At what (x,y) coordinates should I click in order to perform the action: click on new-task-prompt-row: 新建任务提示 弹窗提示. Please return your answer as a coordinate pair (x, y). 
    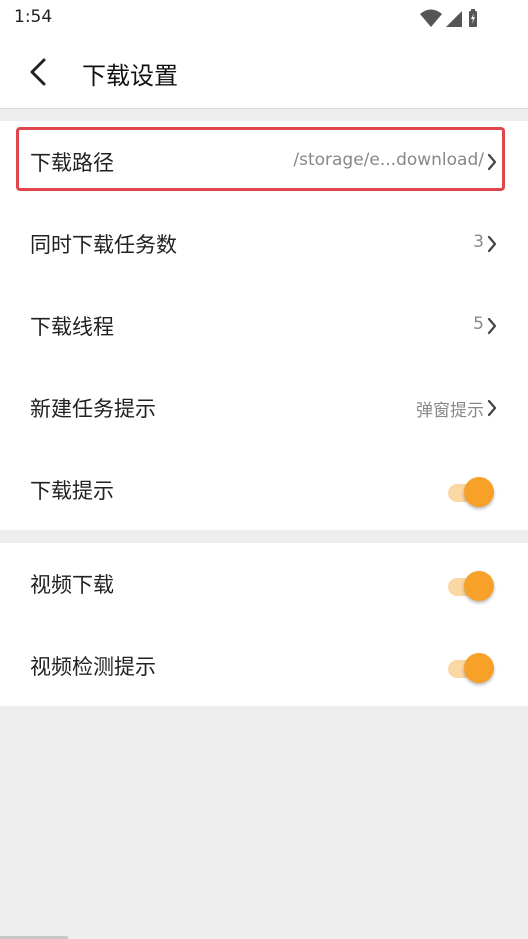
    Looking at the image, I should click on (264, 408).